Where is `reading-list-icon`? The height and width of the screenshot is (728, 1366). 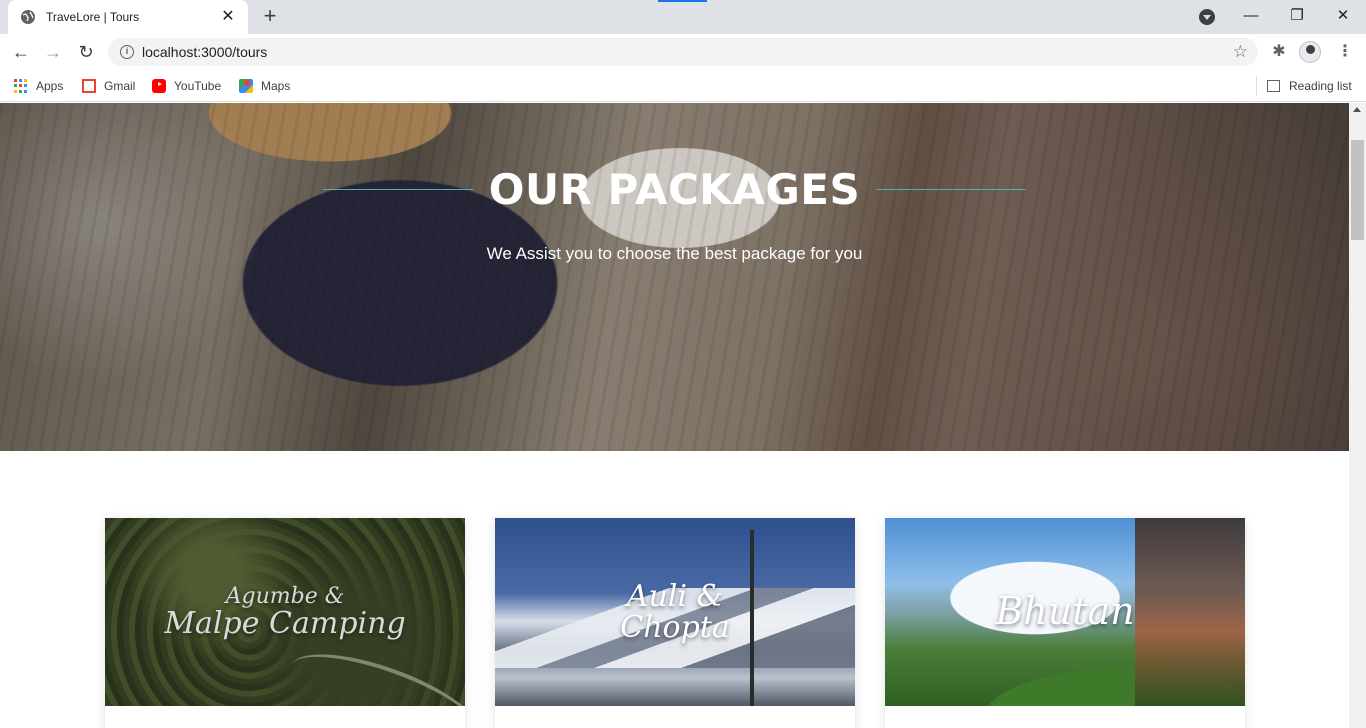 reading-list-icon is located at coordinates (1273, 86).